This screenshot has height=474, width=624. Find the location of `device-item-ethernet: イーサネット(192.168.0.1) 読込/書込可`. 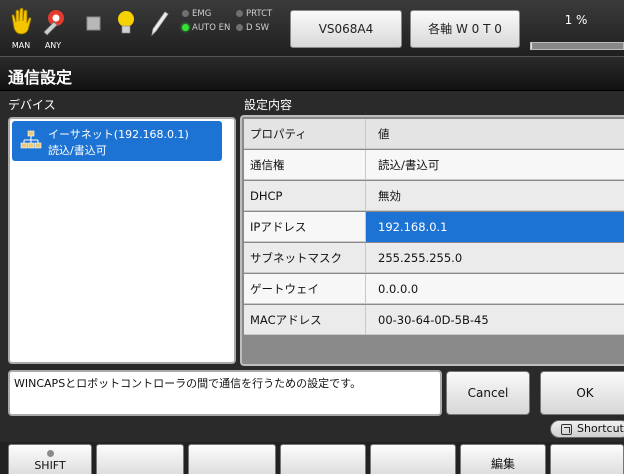

device-item-ethernet: イーサネット(192.168.0.1) 読込/書込可 is located at coordinates (117, 141).